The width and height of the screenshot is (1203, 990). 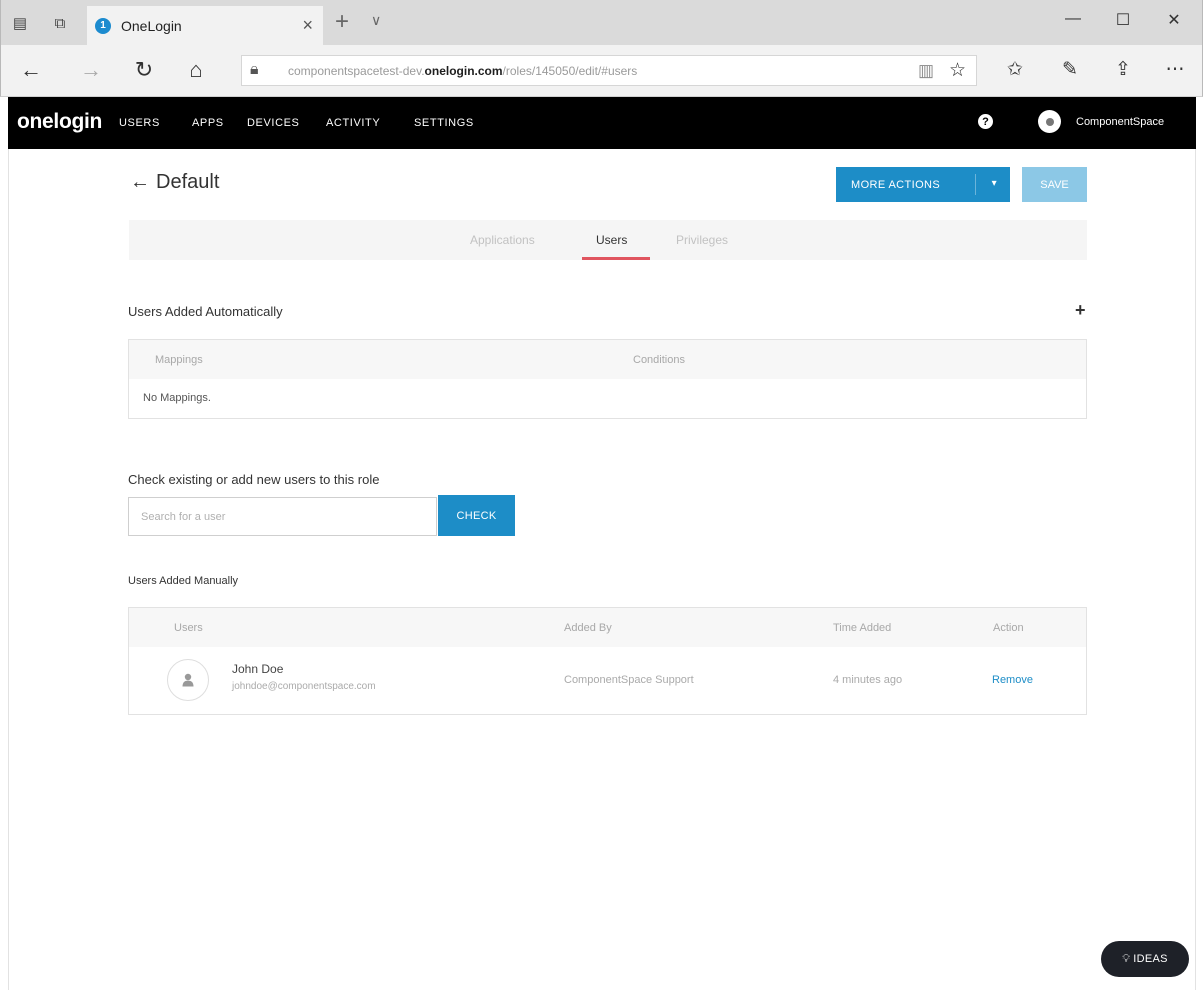 What do you see at coordinates (1120, 122) in the screenshot?
I see `account-username: ComponentSpace` at bounding box center [1120, 122].